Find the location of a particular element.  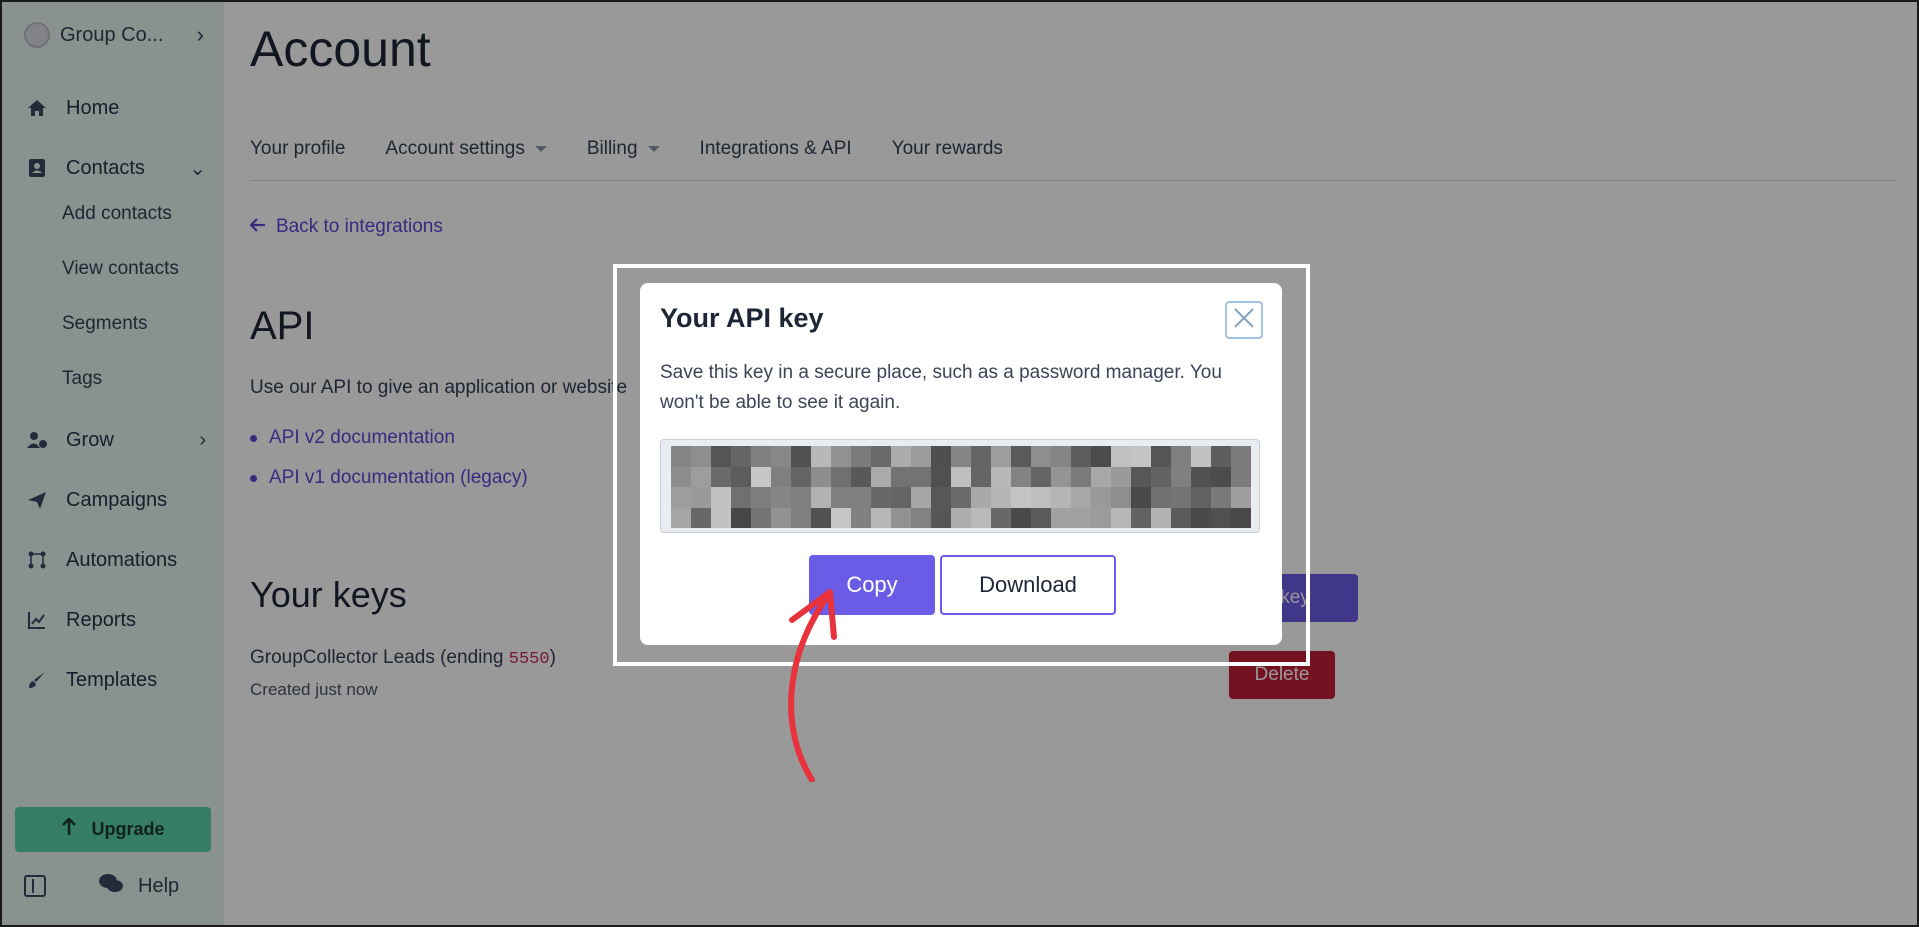

close-icon is located at coordinates (1244, 320).